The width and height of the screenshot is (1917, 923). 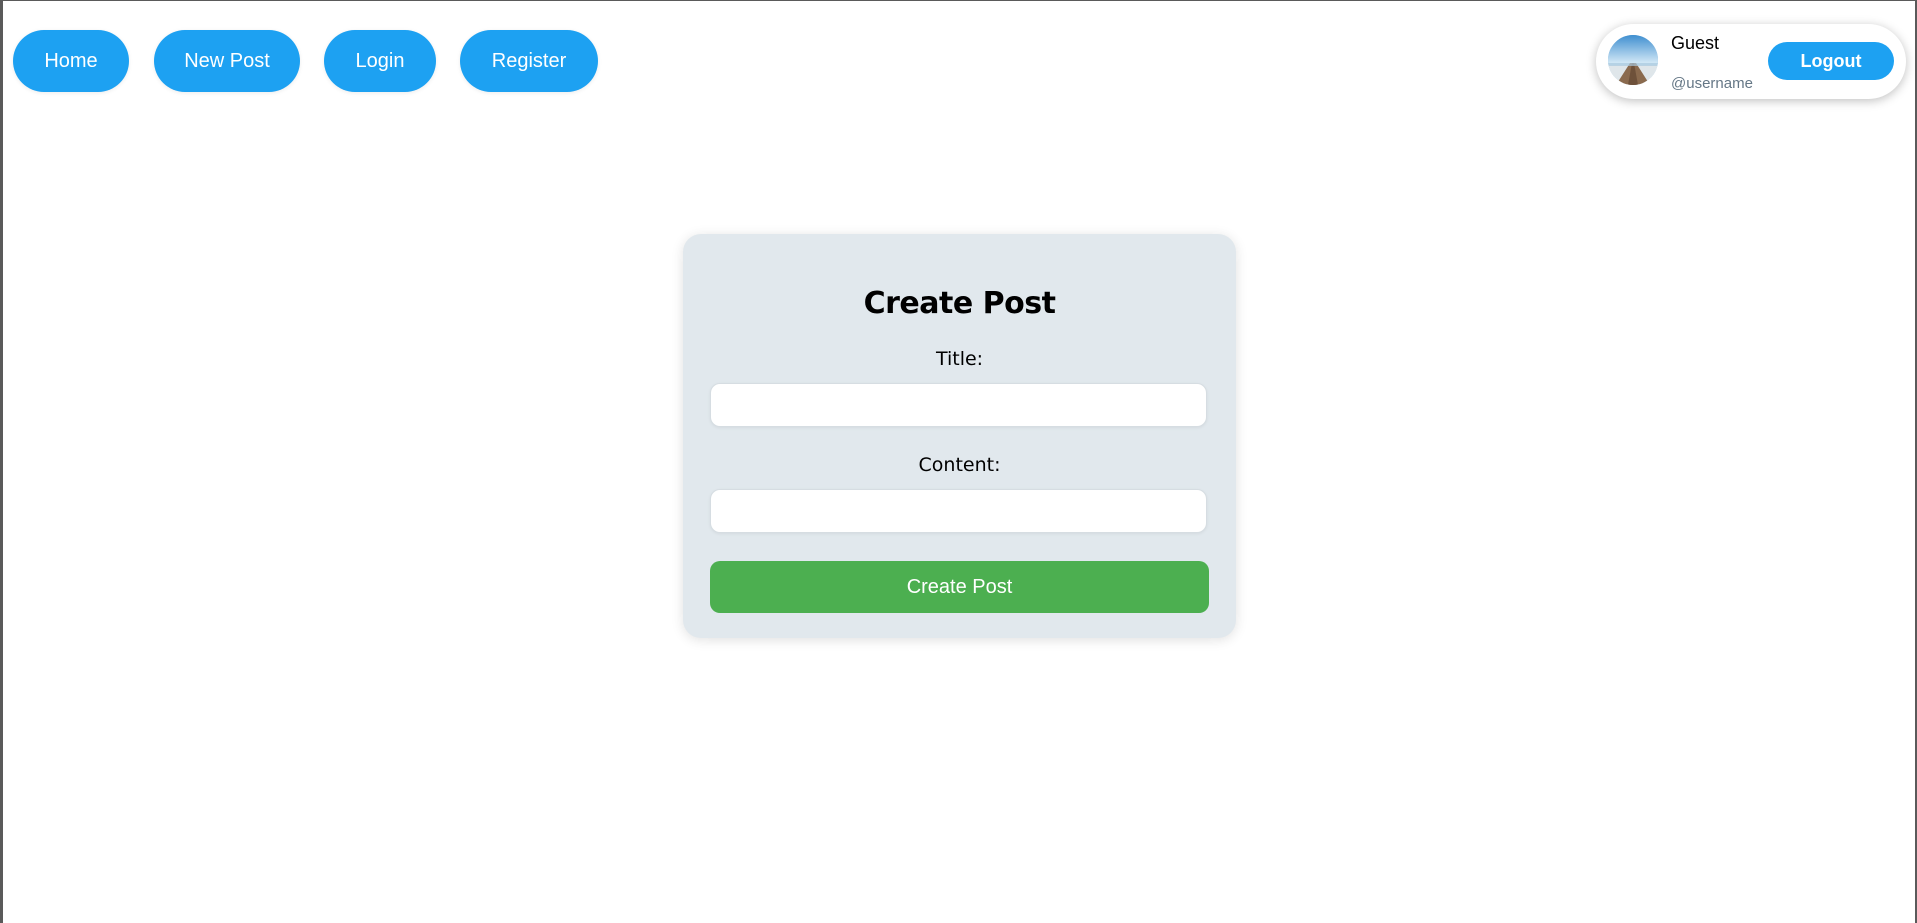 I want to click on content-label: Content:, so click(x=959, y=465).